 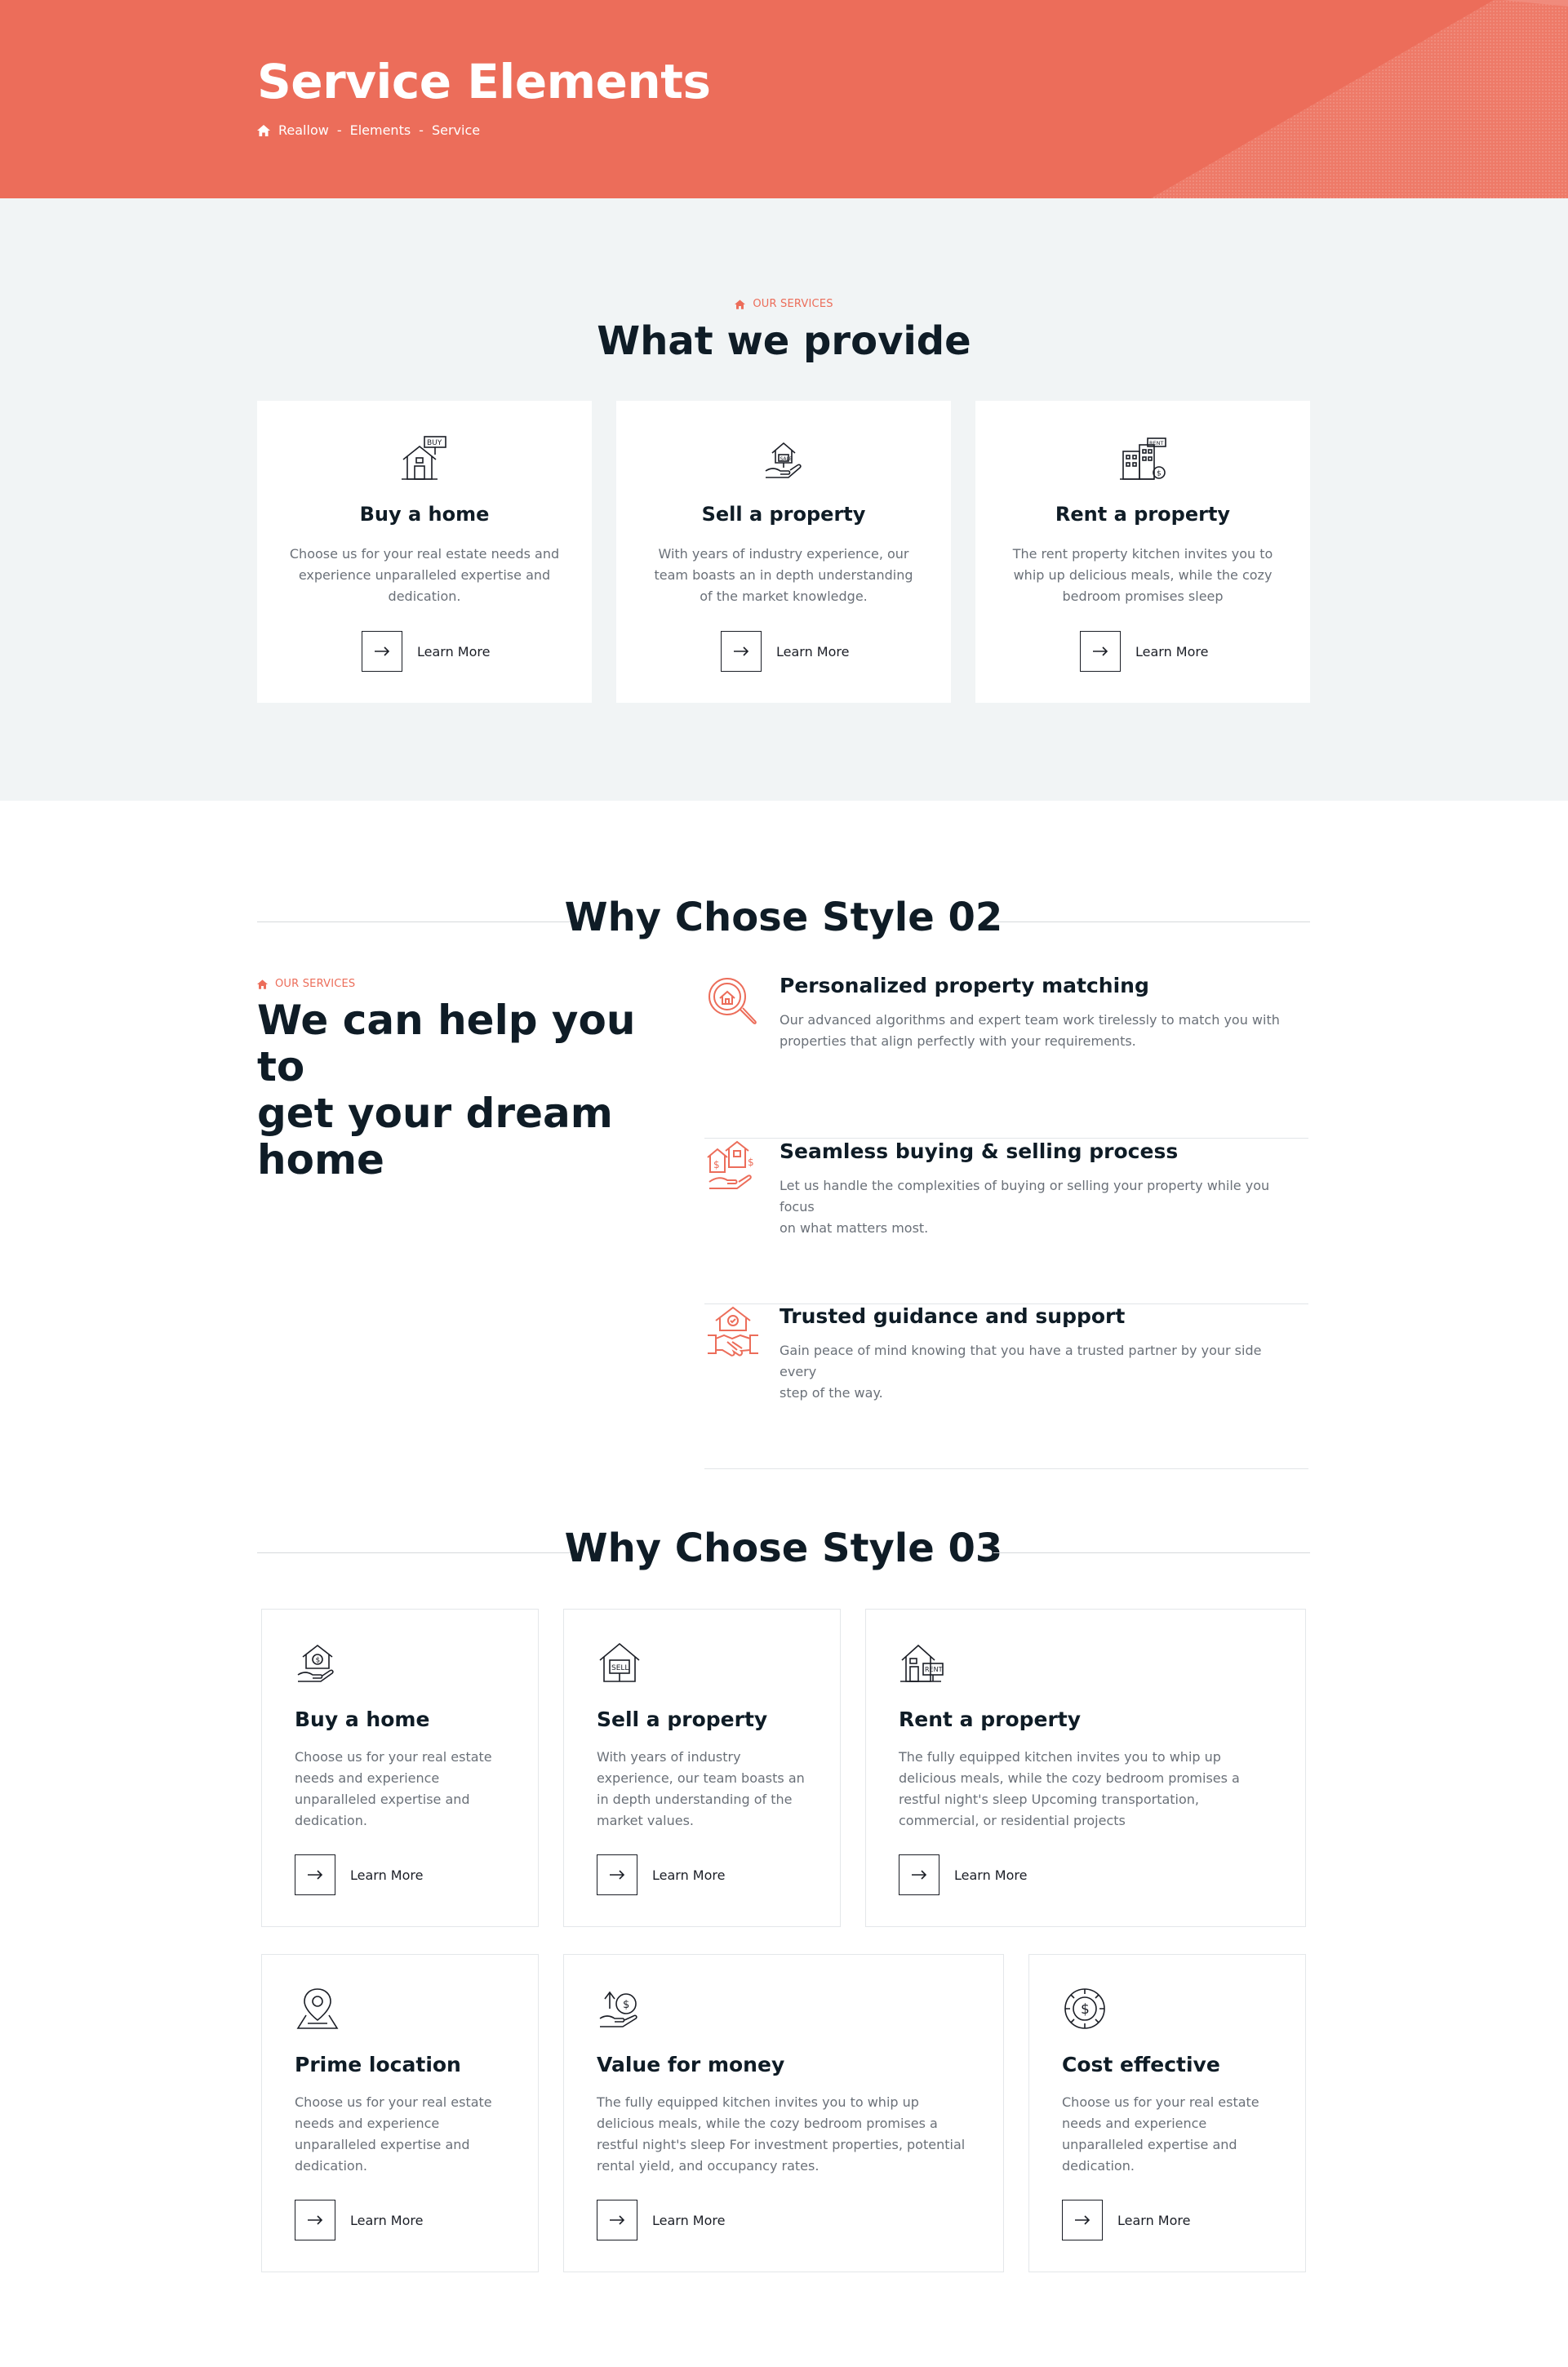 I want to click on feature-title: Seamless buying & selling process, so click(x=979, y=1151).